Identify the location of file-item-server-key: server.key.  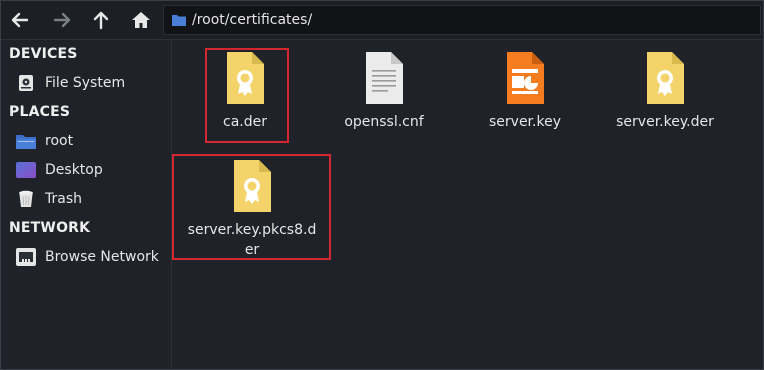
(525, 91).